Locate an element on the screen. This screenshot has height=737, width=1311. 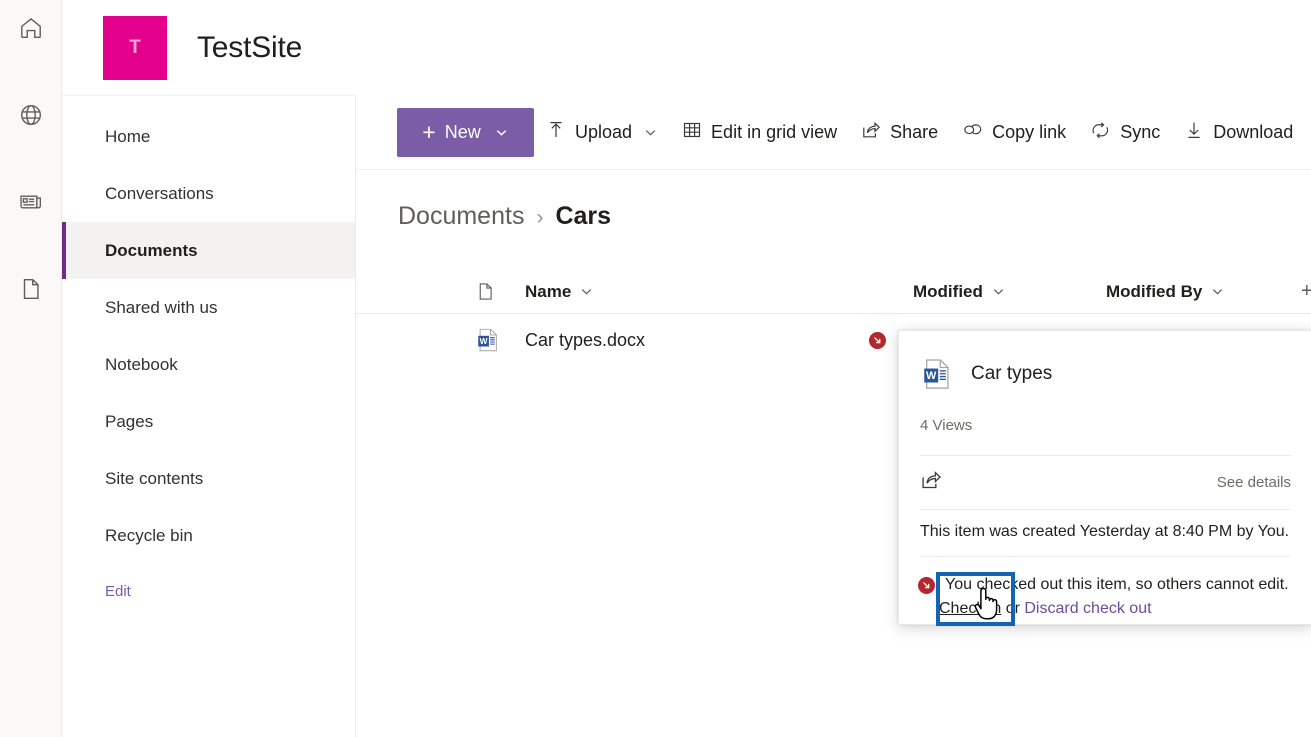
sidebar-item-pages: Pages is located at coordinates (208, 421).